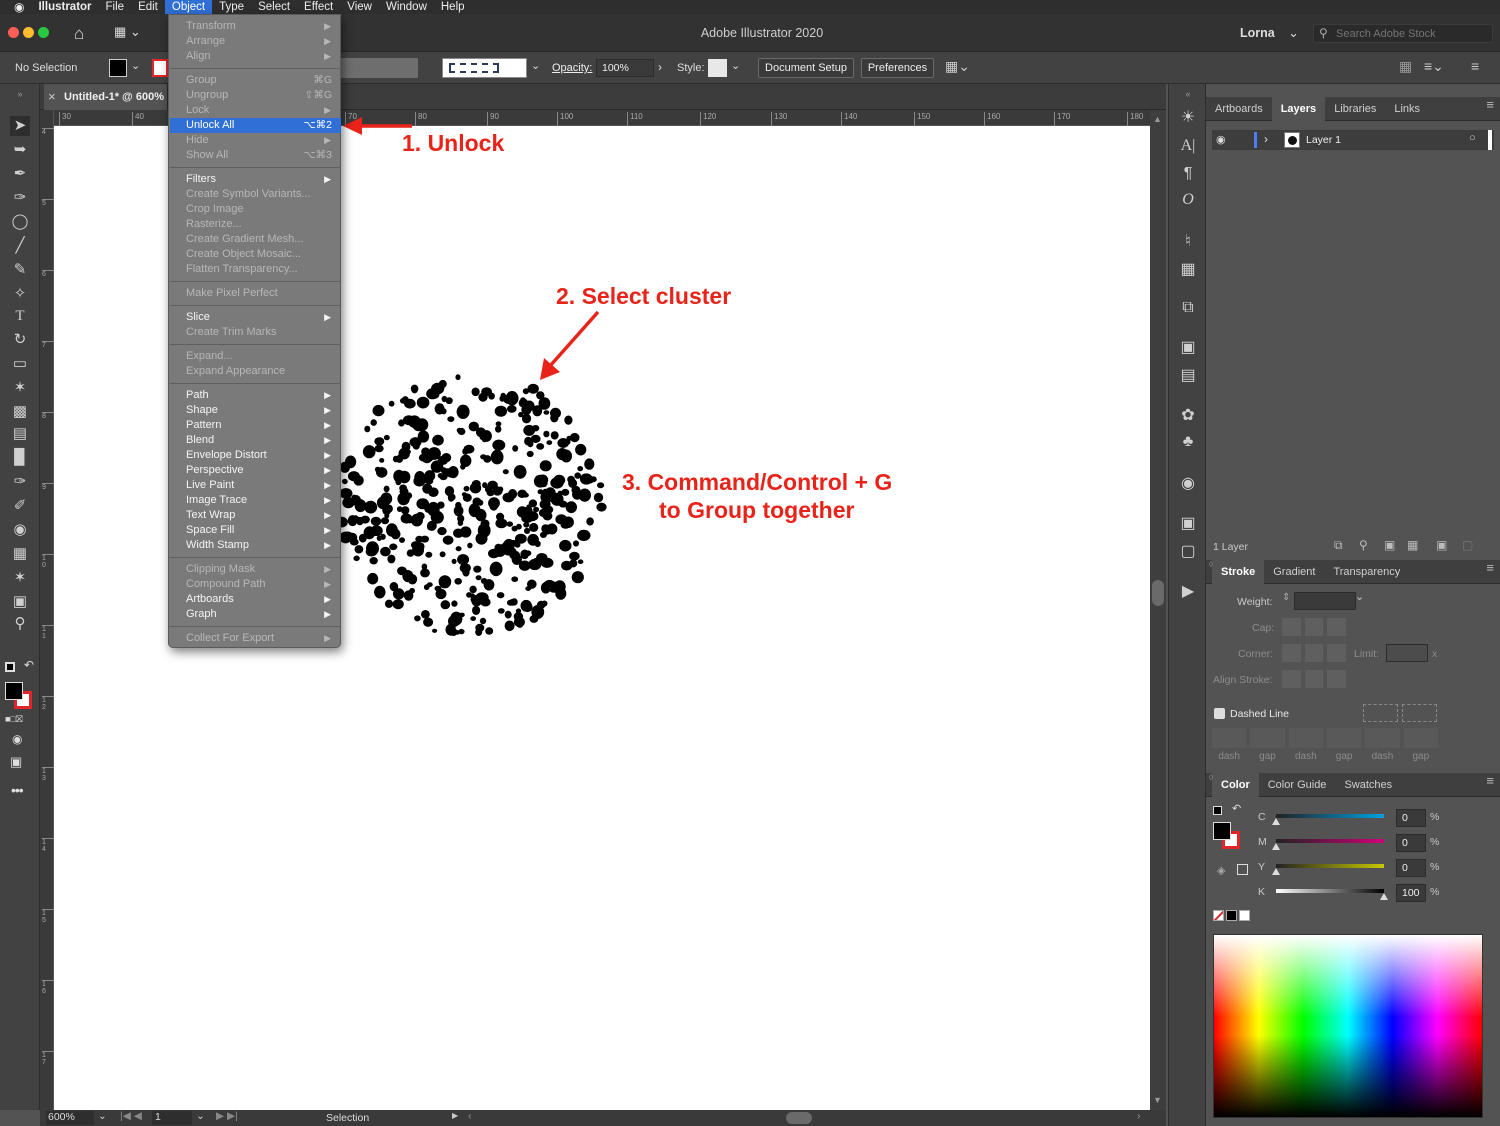 This screenshot has height=1126, width=1500. What do you see at coordinates (1276, 871) in the screenshot?
I see `slider-thumb-icon` at bounding box center [1276, 871].